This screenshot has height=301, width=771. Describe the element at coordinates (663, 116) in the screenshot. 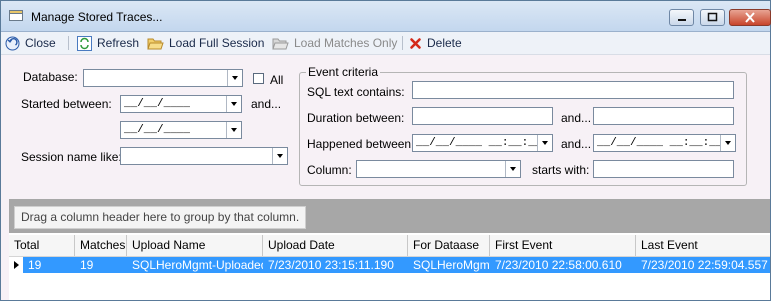

I see `duration-to-input` at that location.